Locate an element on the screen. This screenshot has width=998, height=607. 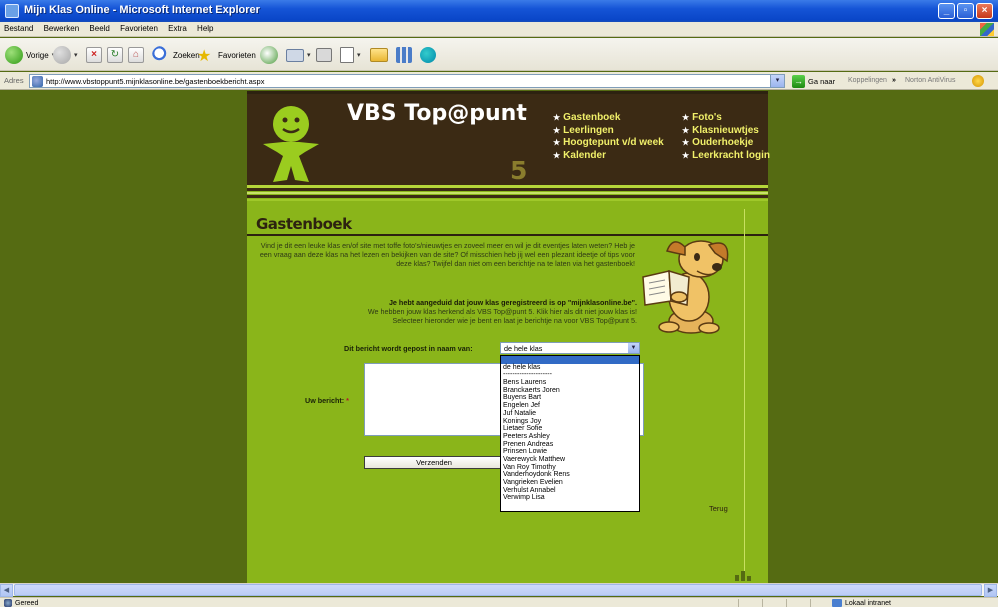
address-label: Adres is located at coordinates (14, 80).